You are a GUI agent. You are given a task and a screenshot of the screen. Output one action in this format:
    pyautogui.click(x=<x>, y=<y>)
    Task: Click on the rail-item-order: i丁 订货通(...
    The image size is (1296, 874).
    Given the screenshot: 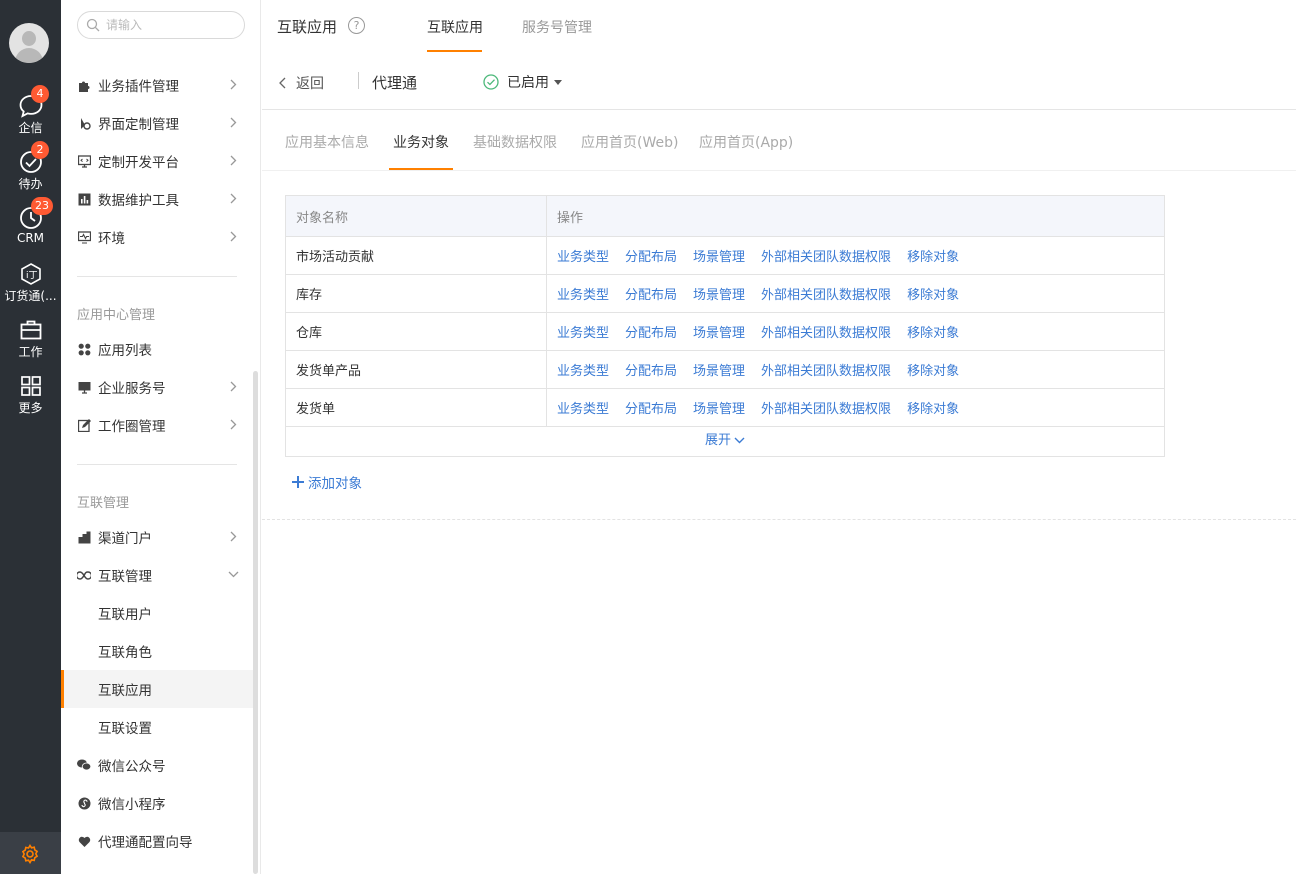 What is the action you would take?
    pyautogui.click(x=30, y=287)
    